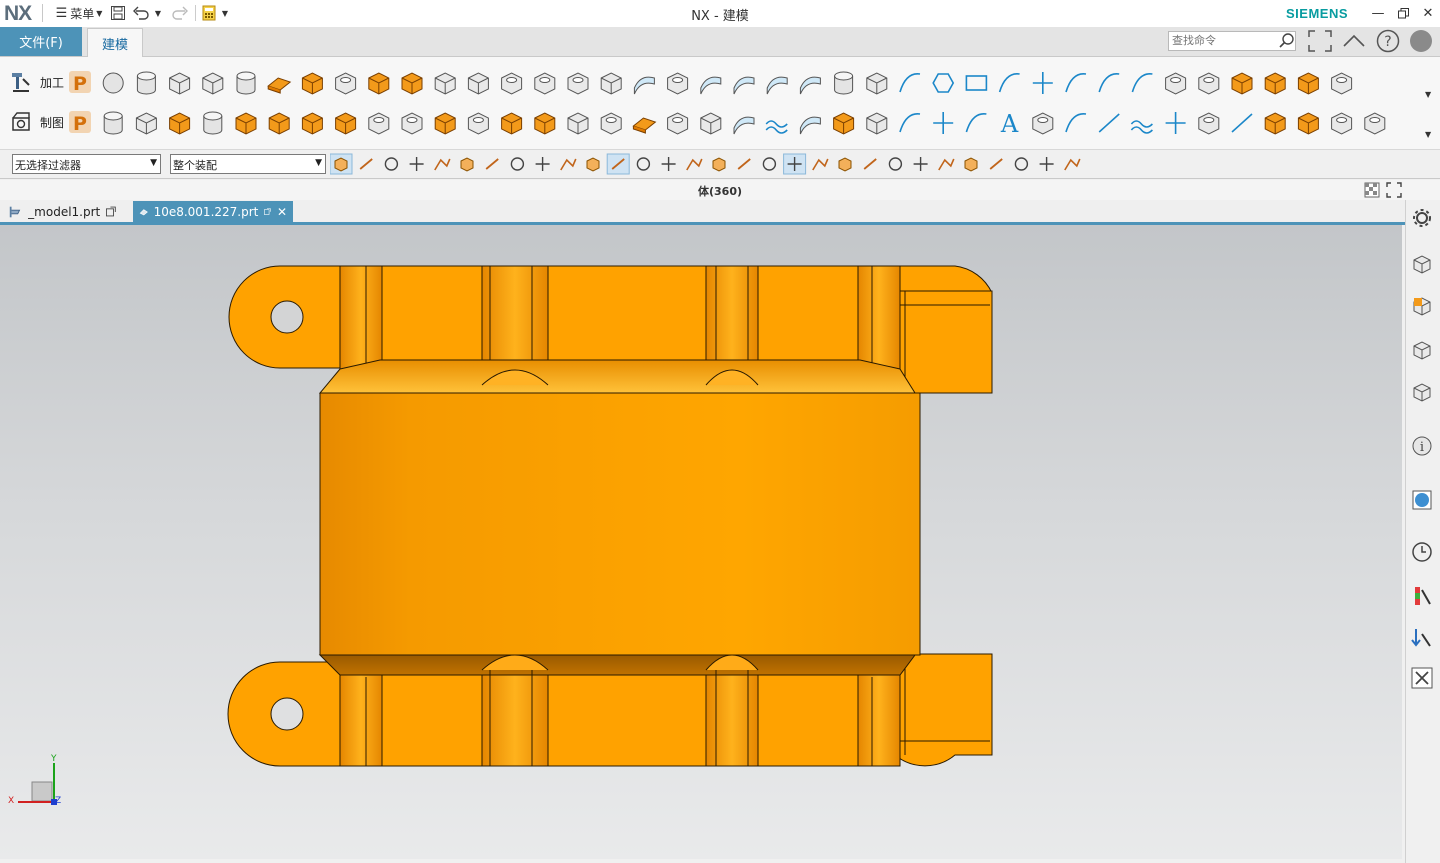  I want to click on undo-dropdown: ▼, so click(158, 13).